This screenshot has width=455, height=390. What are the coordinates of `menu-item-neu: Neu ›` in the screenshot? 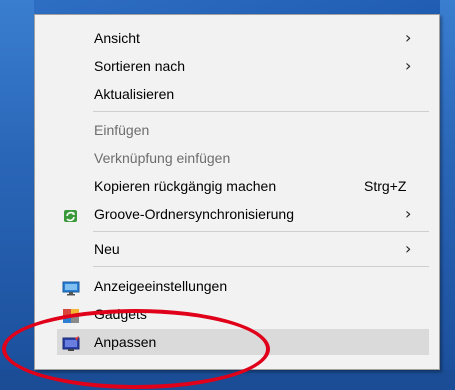 It's located at (243, 249).